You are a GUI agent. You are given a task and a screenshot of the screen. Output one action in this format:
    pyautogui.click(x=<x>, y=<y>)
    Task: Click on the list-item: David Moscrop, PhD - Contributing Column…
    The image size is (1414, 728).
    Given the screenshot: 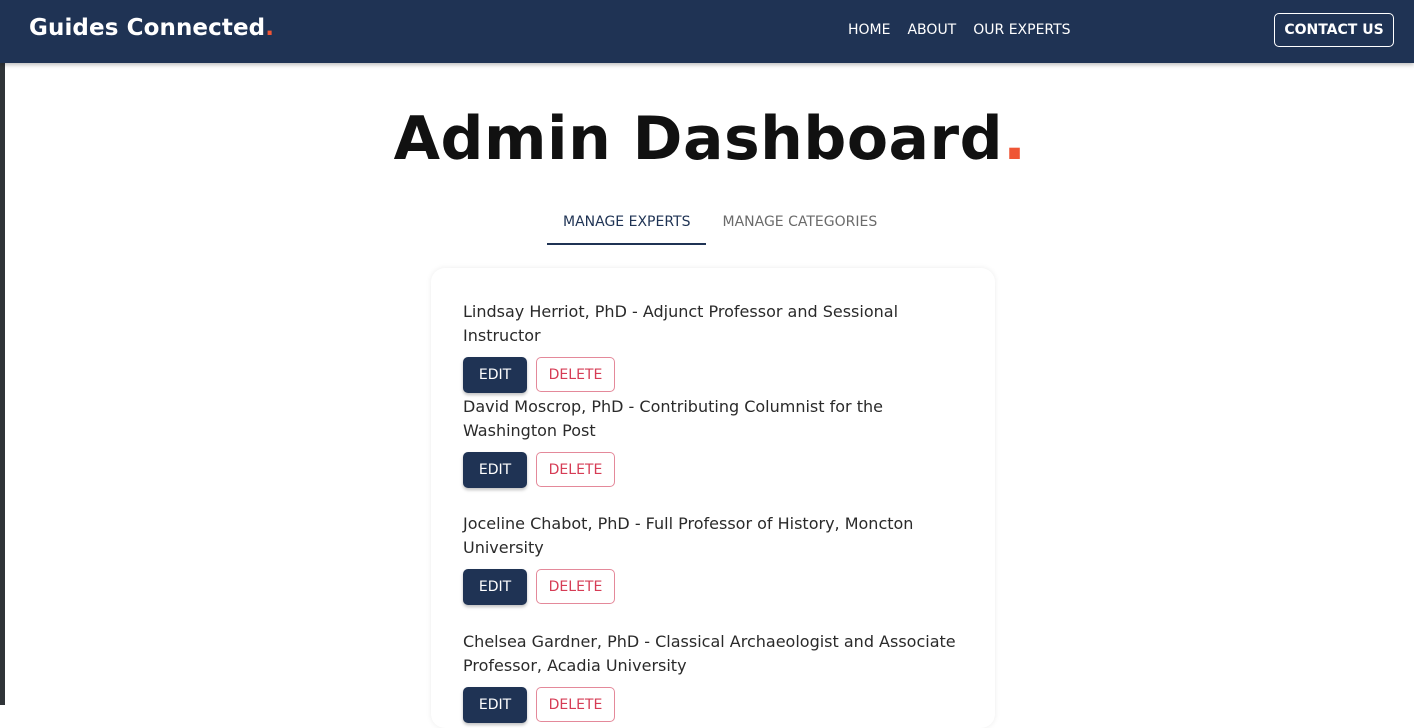 What is the action you would take?
    pyautogui.click(x=713, y=441)
    